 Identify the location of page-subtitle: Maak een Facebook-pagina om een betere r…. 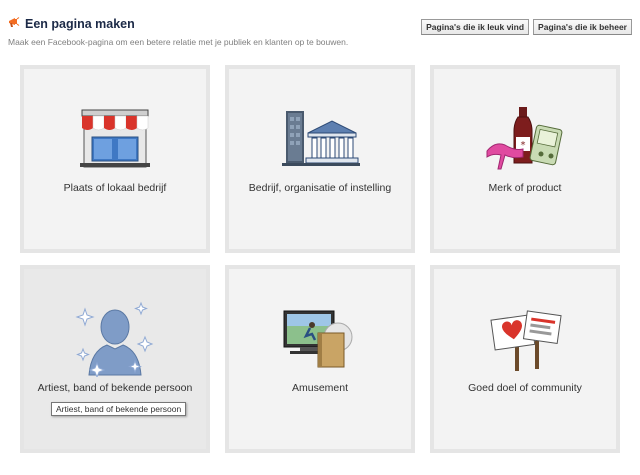
(178, 42).